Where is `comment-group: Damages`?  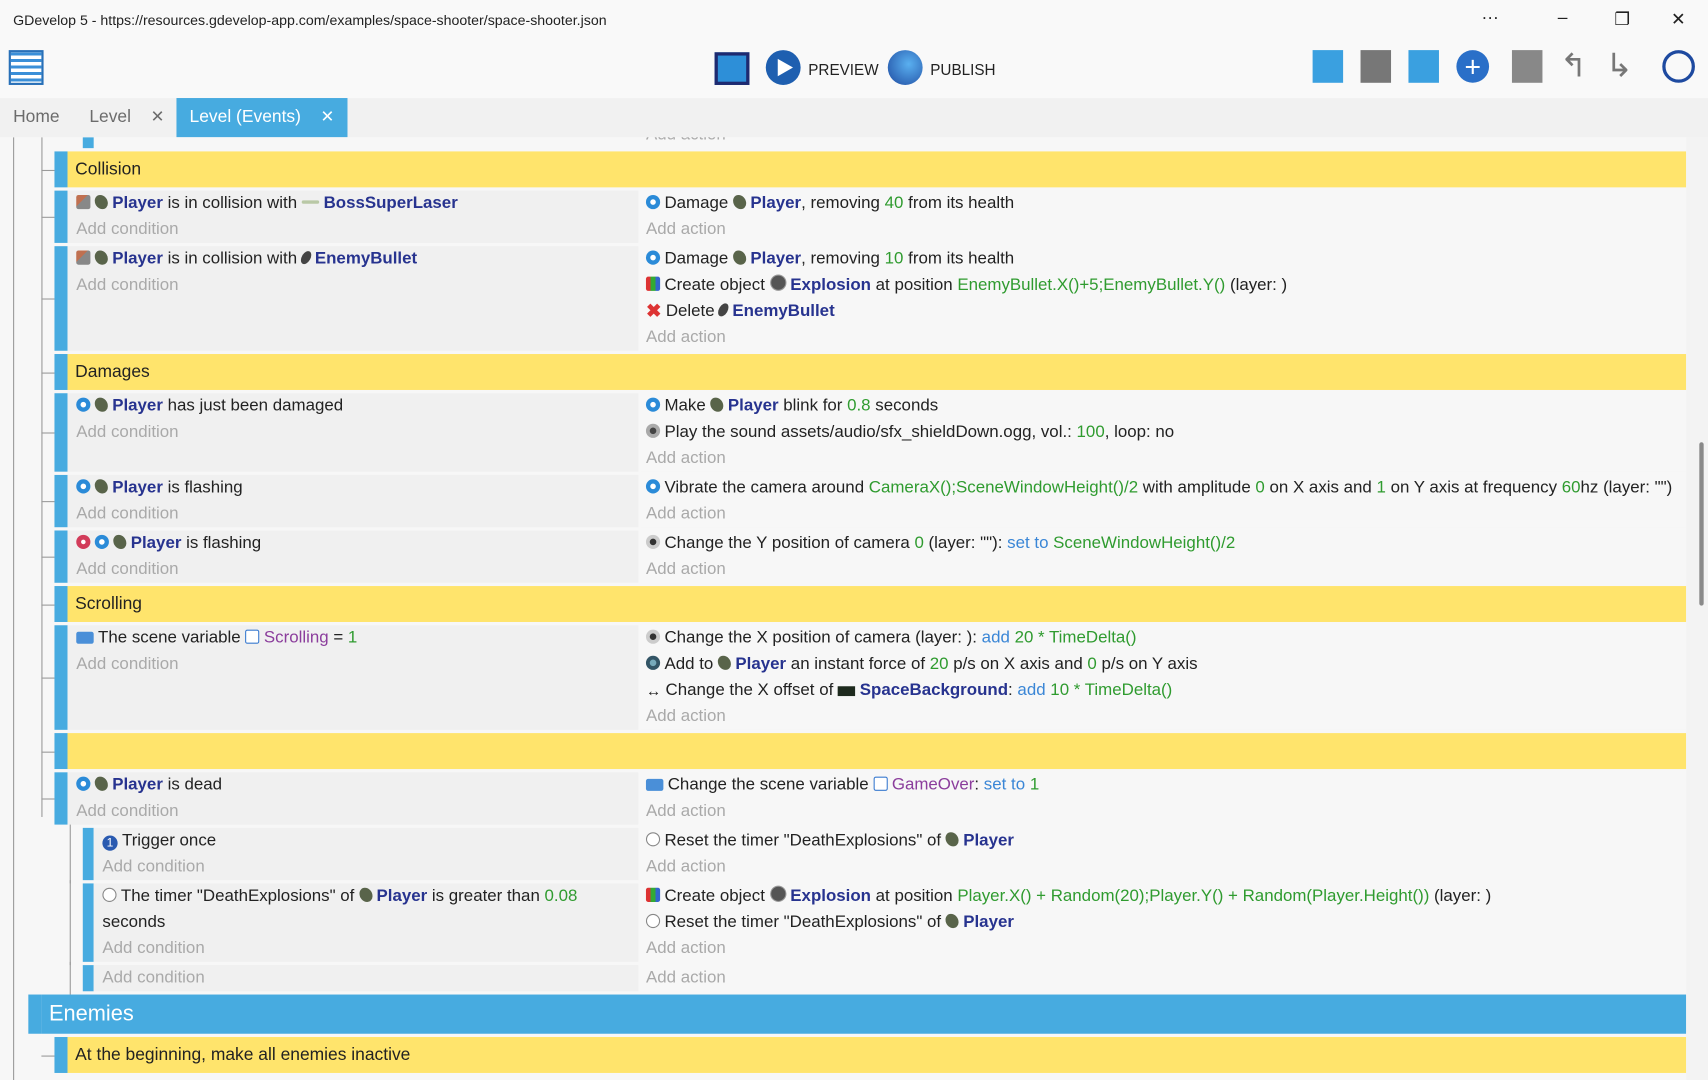 comment-group: Damages is located at coordinates (864, 372).